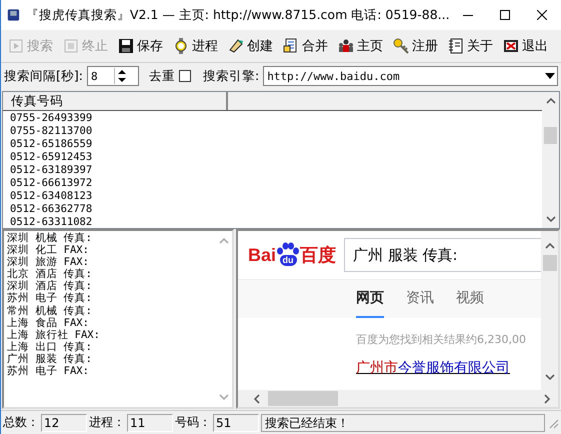 This screenshot has width=561, height=434. I want to click on status-value: 51, so click(236, 423).